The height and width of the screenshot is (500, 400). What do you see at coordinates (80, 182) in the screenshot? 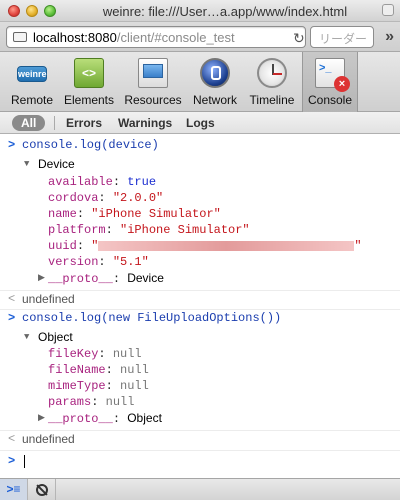
I see `property-key: available` at bounding box center [80, 182].